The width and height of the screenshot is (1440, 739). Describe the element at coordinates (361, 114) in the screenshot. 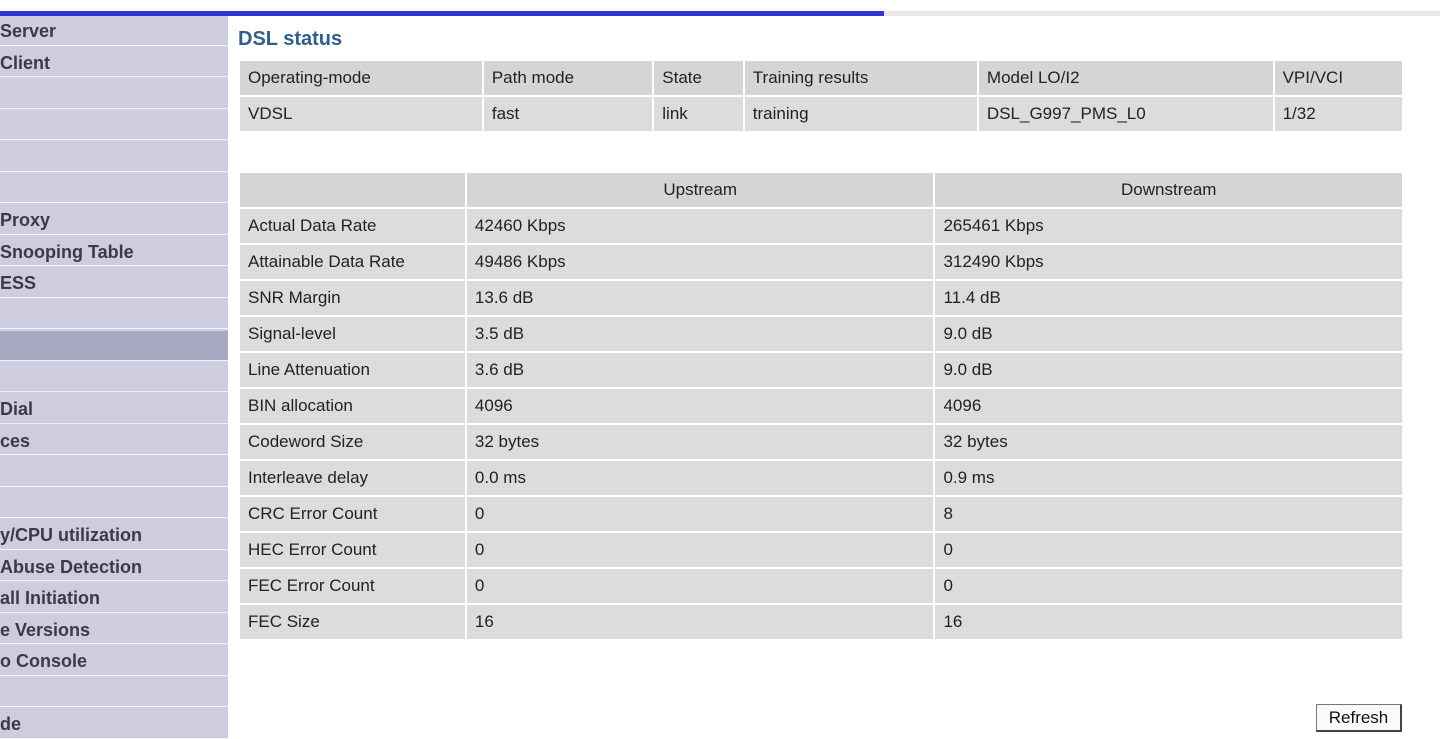

I see `table-cell: VDSL` at that location.